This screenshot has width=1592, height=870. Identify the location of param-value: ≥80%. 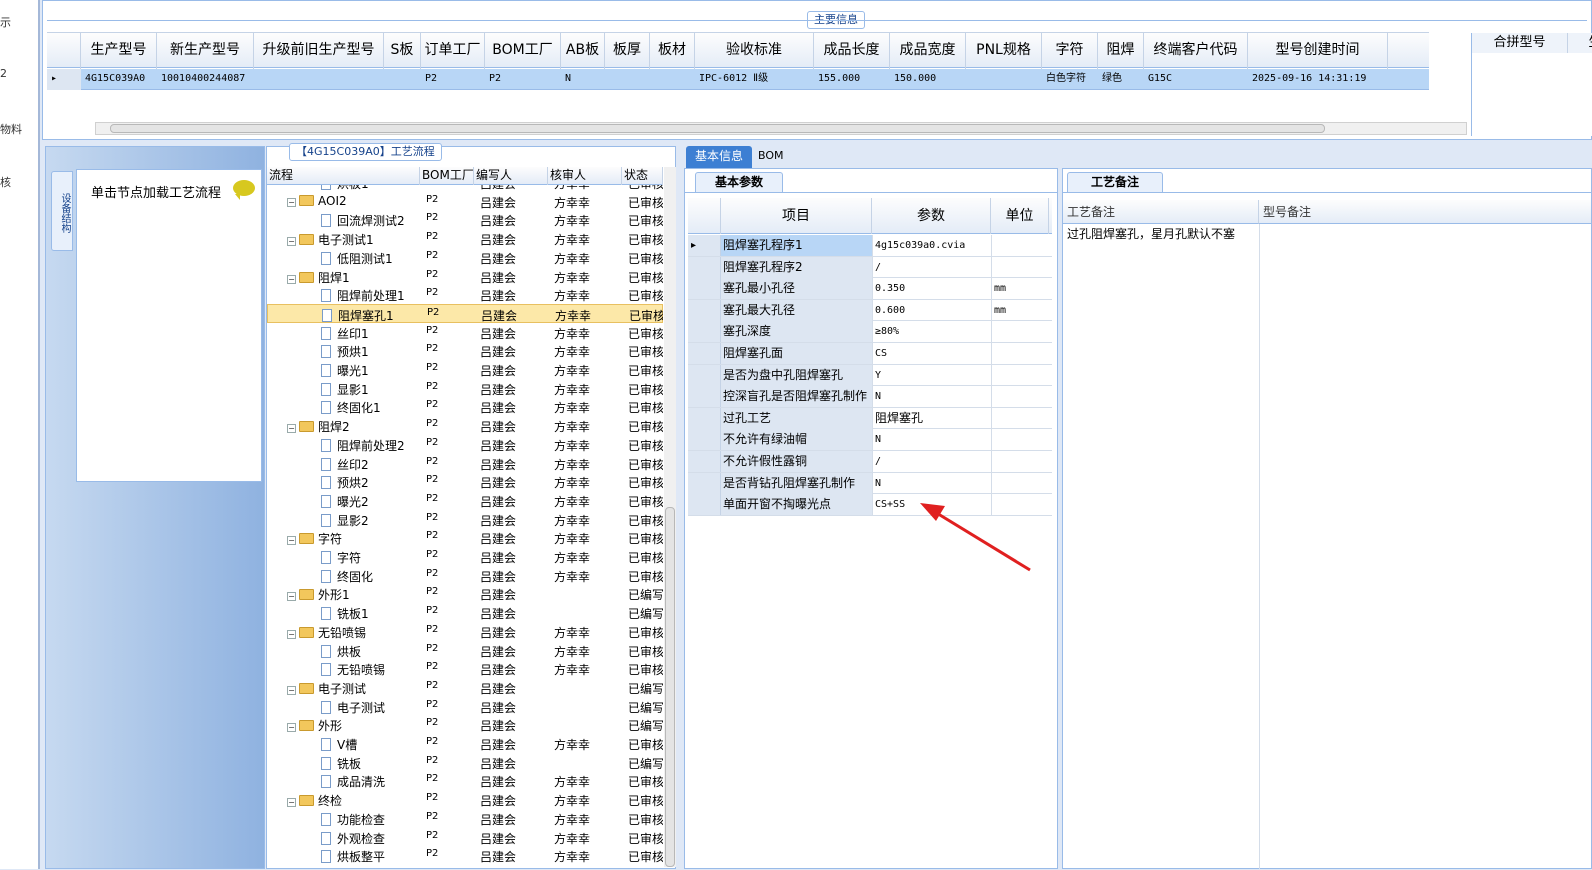
(931, 332).